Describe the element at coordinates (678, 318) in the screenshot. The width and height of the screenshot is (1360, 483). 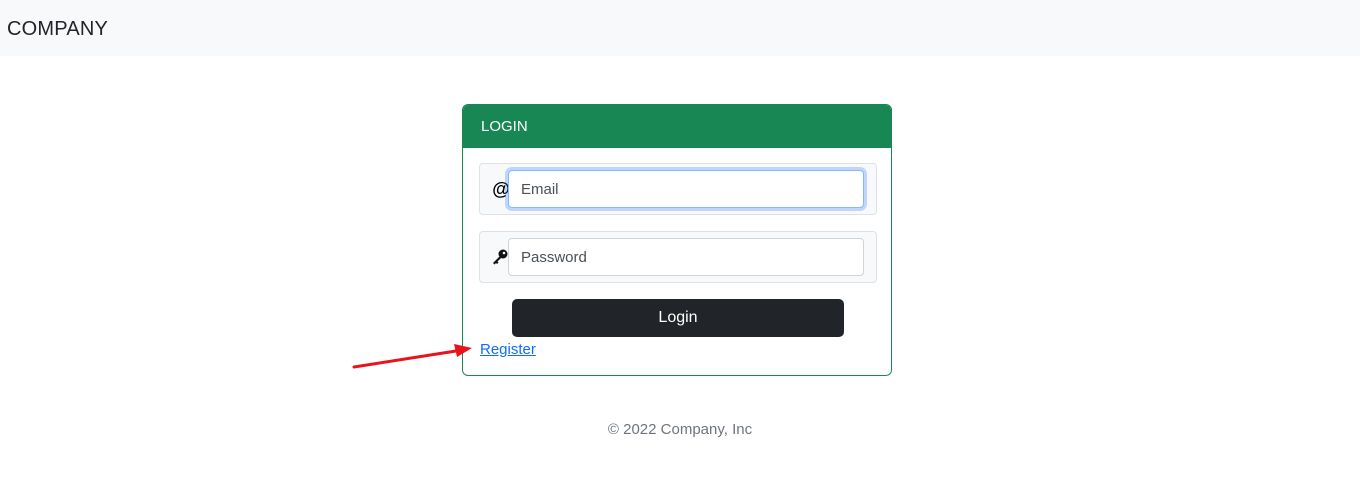
I see `login-button: Login` at that location.